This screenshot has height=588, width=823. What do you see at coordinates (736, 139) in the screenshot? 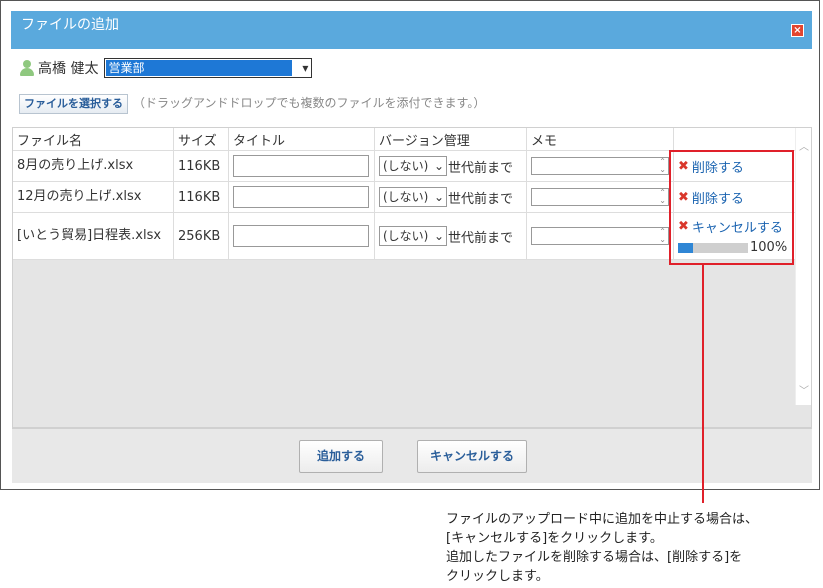
I see `header-action` at bounding box center [736, 139].